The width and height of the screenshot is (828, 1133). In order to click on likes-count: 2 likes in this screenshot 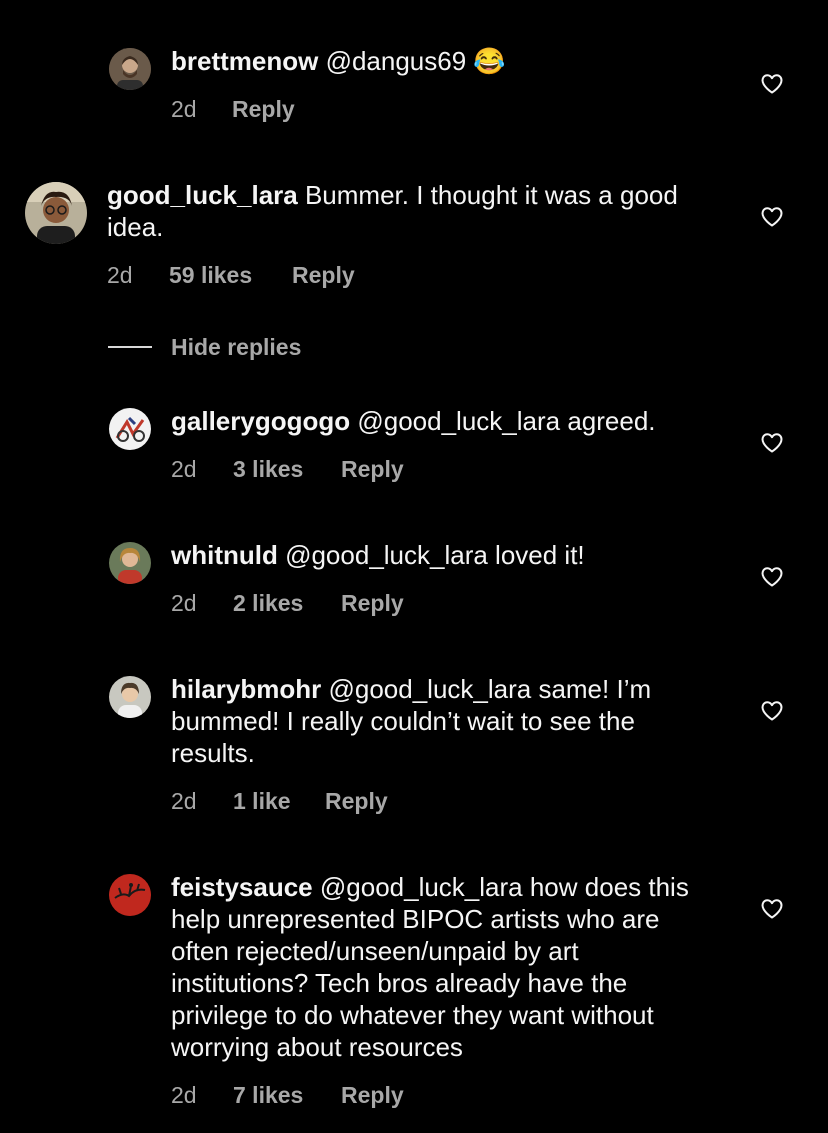, I will do `click(287, 603)`.